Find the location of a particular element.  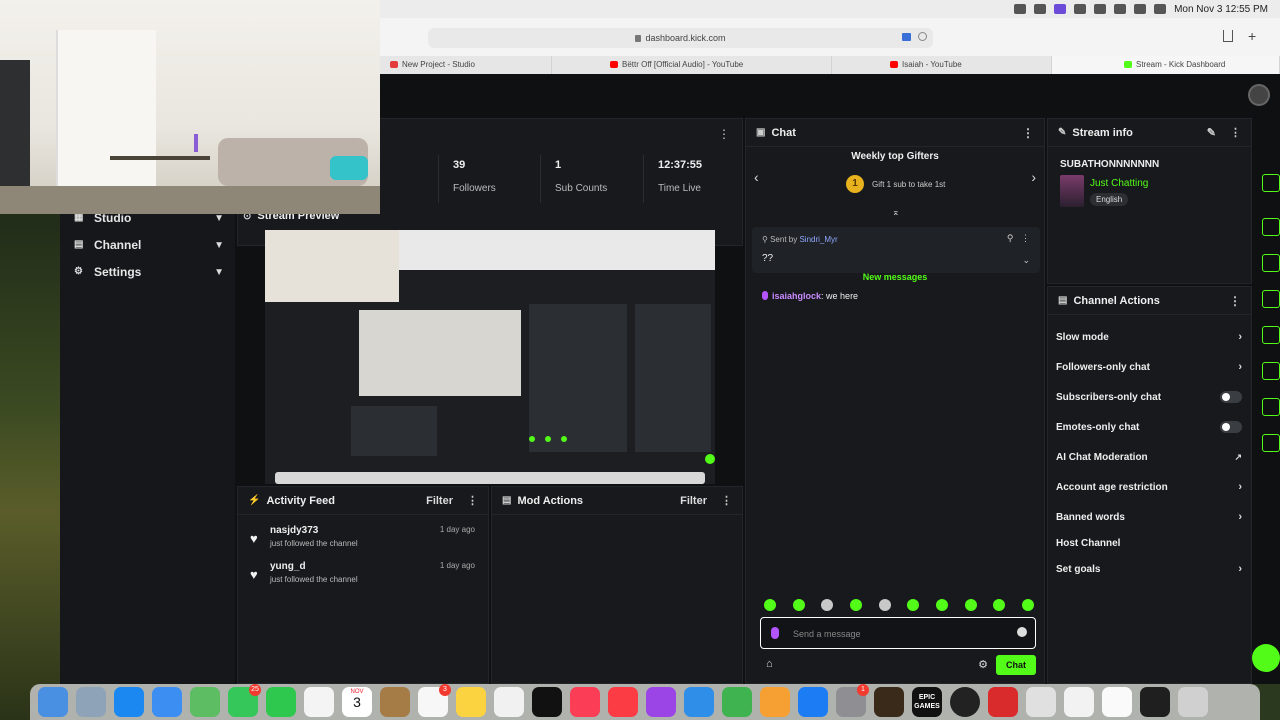

display-icon is located at coordinates (1060, 9).